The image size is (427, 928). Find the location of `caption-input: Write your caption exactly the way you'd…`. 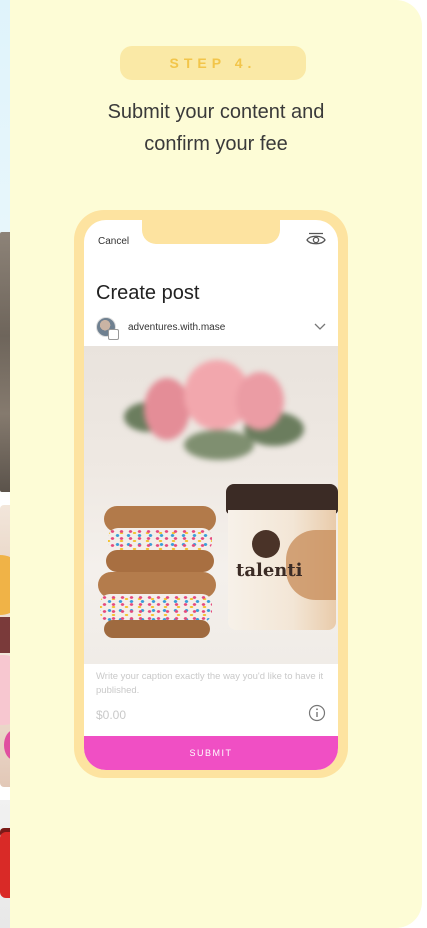

caption-input: Write your caption exactly the way you'd… is located at coordinates (210, 684).